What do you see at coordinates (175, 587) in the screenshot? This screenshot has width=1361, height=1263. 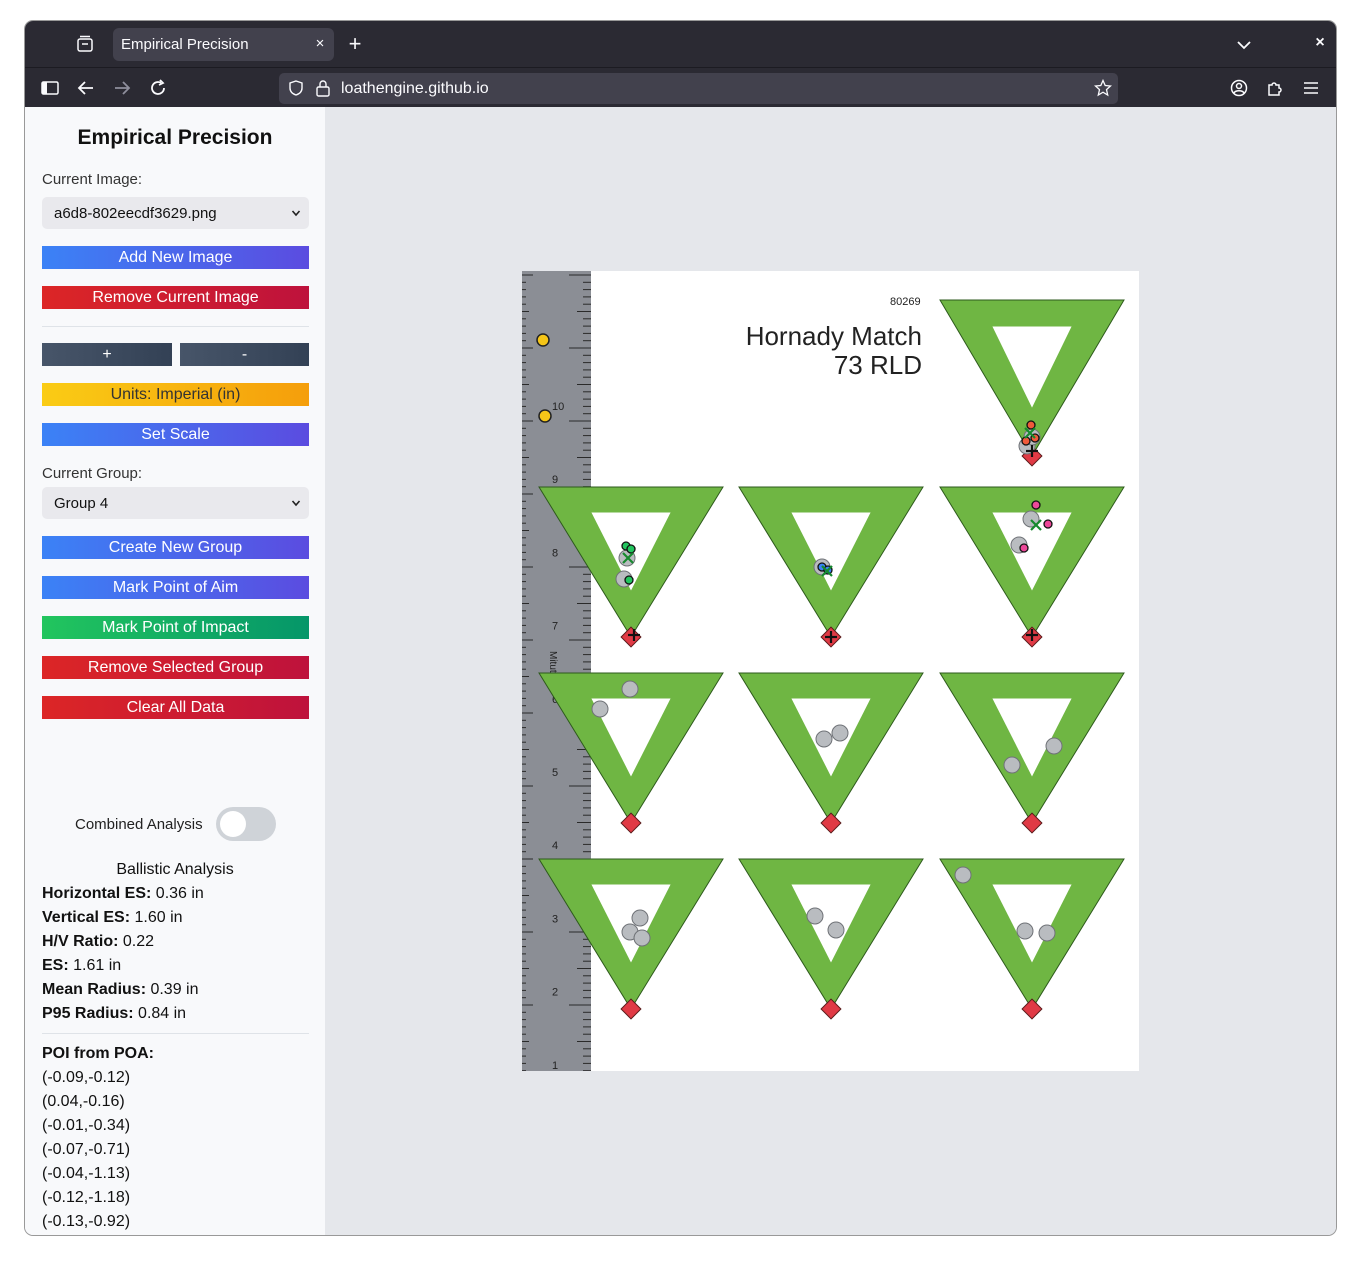 I see `mark-point-of-aim-button: Mark Point of Aim` at bounding box center [175, 587].